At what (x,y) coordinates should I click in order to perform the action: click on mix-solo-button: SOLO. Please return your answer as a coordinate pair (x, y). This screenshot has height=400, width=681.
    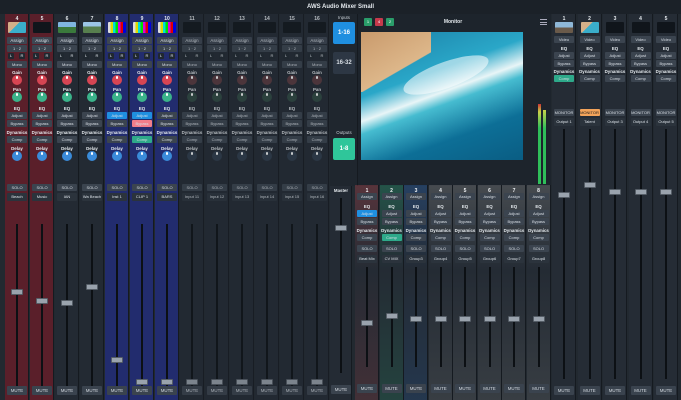
    Looking at the image, I should click on (538, 248).